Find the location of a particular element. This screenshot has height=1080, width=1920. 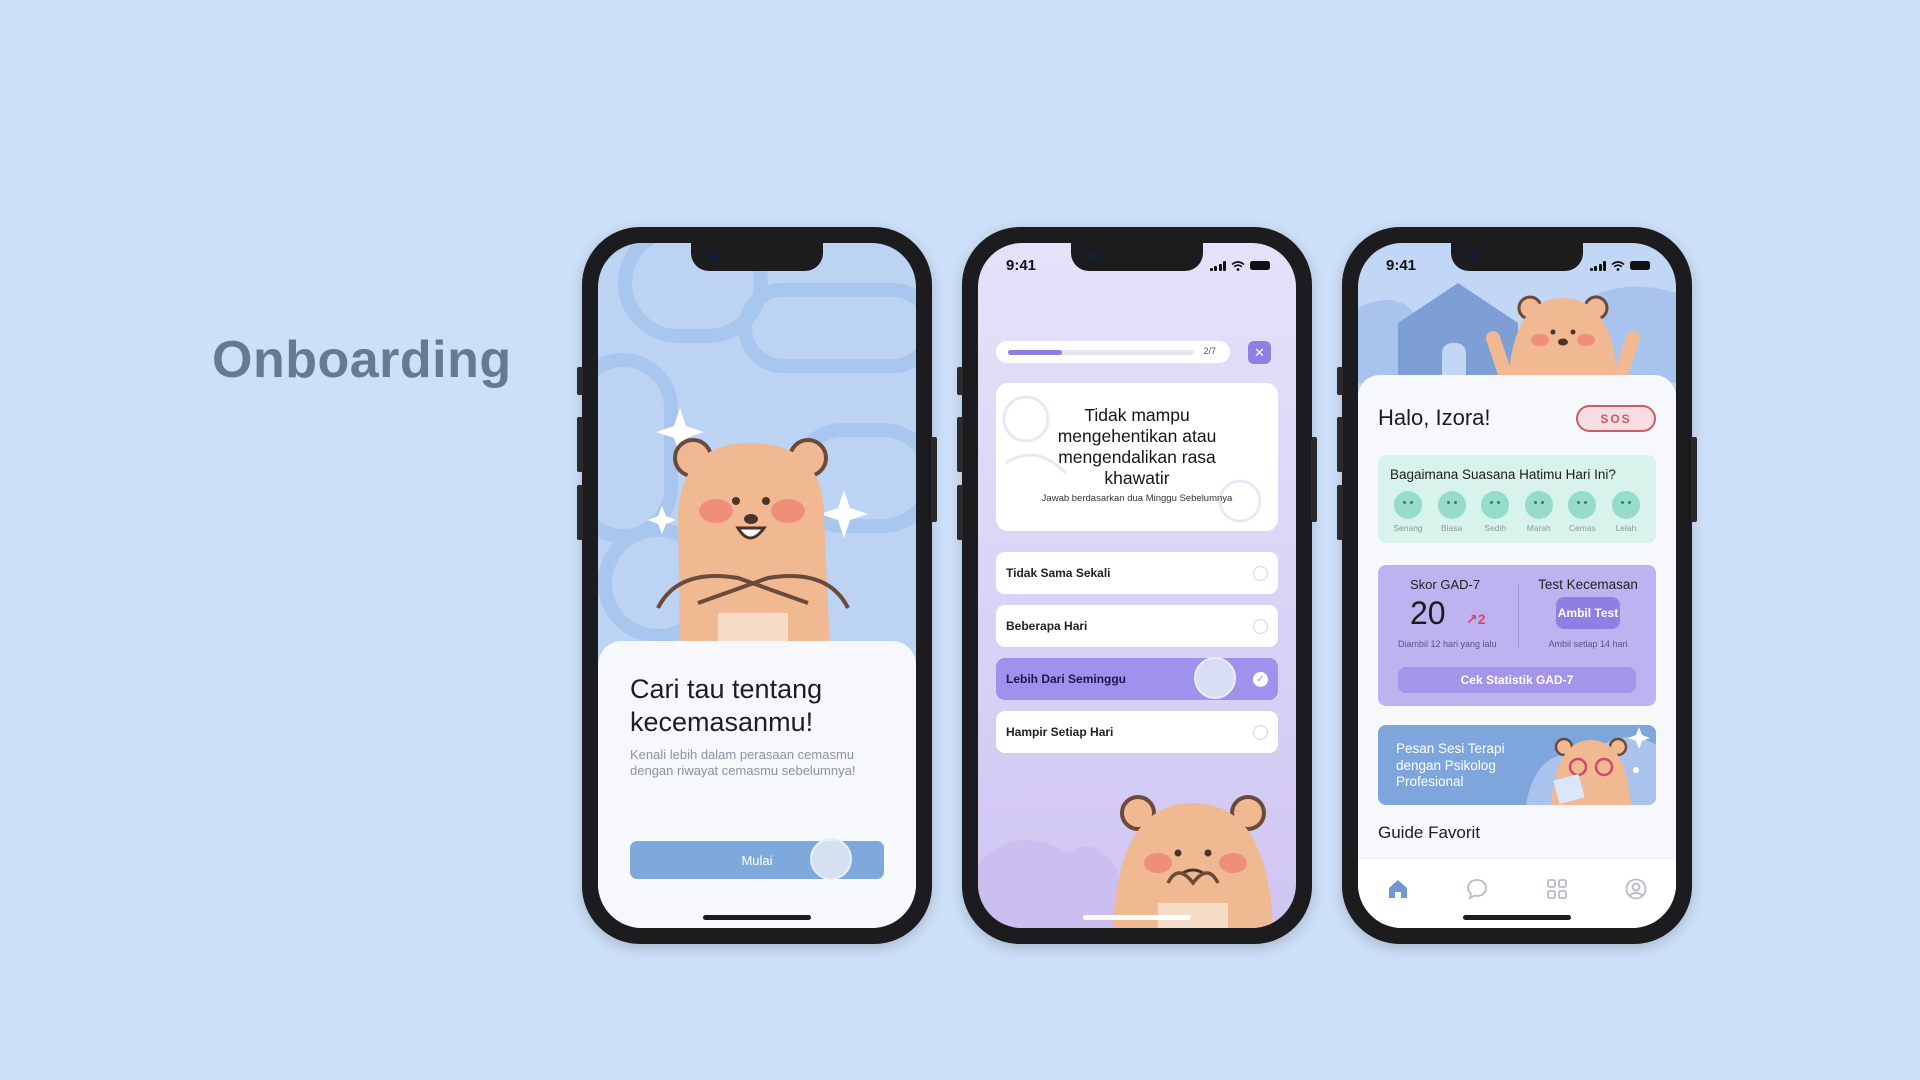

tab-grid is located at coordinates (1557, 889).